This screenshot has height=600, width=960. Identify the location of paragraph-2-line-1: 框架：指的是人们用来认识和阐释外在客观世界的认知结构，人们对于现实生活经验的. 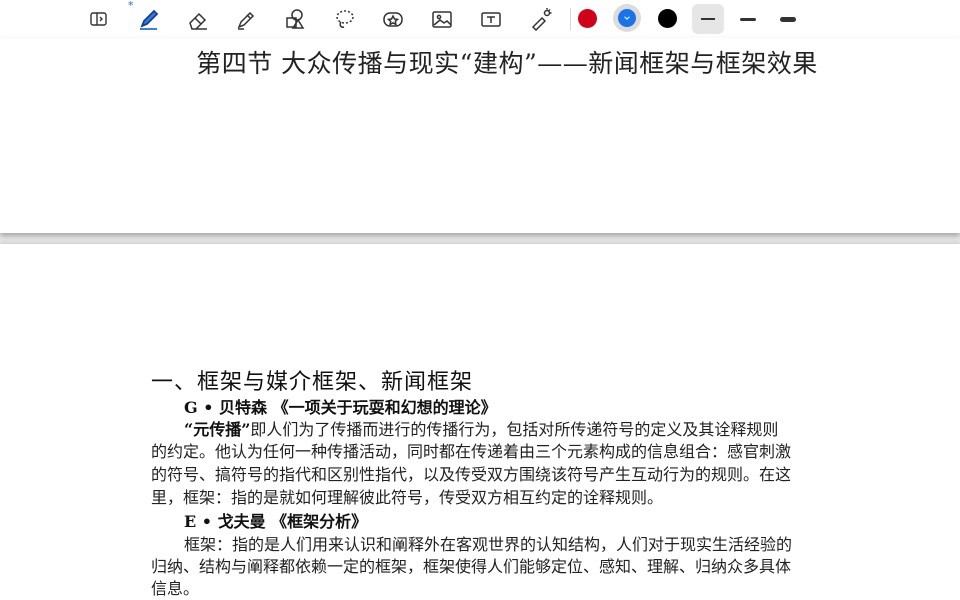
(488, 544).